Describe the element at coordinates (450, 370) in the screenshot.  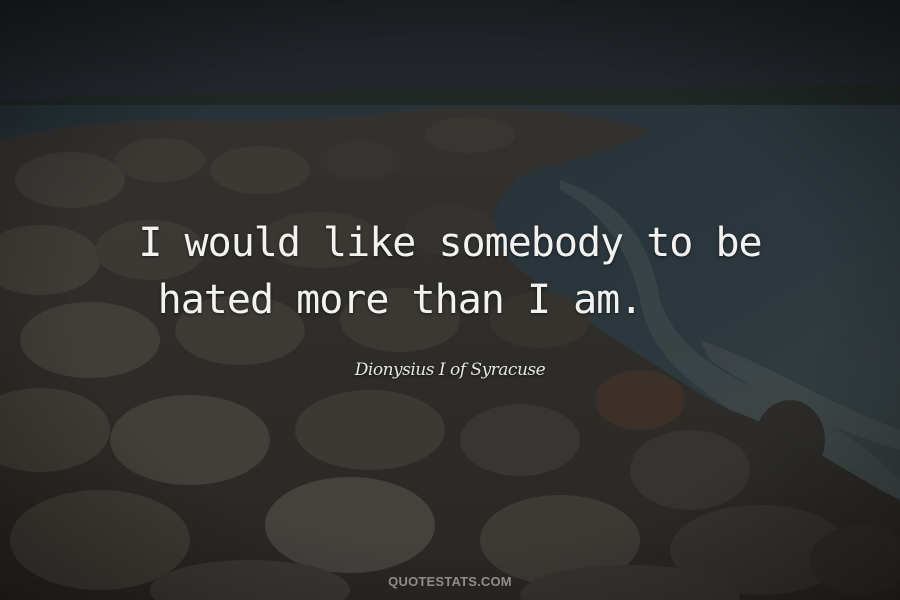
I see `quote-author: Dionysius I of Syracuse` at that location.